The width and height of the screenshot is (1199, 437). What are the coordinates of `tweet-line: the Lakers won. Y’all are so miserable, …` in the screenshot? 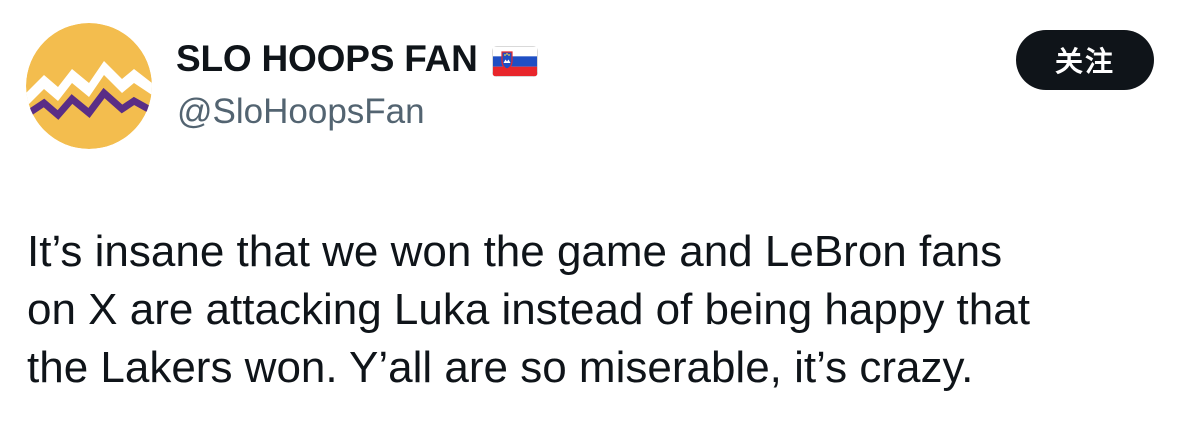 It's located at (500, 367).